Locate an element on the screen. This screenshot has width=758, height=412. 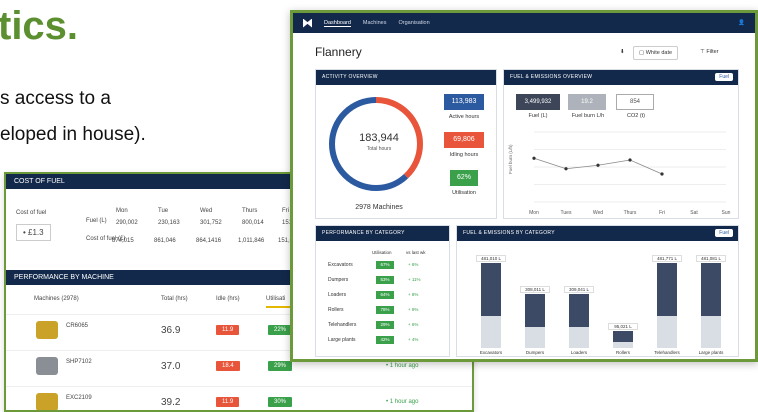
total-hours-label: Total hours is located at coordinates (379, 149).